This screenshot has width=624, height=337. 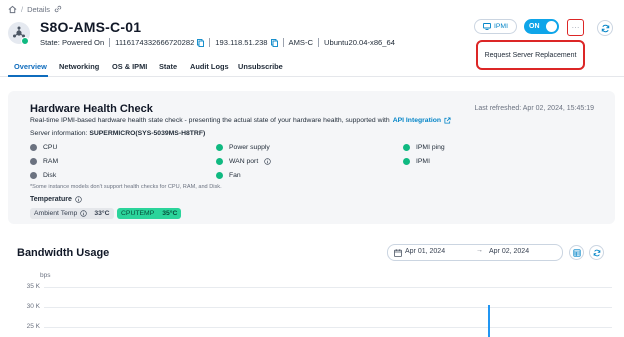 I want to click on export-button, so click(x=576, y=252).